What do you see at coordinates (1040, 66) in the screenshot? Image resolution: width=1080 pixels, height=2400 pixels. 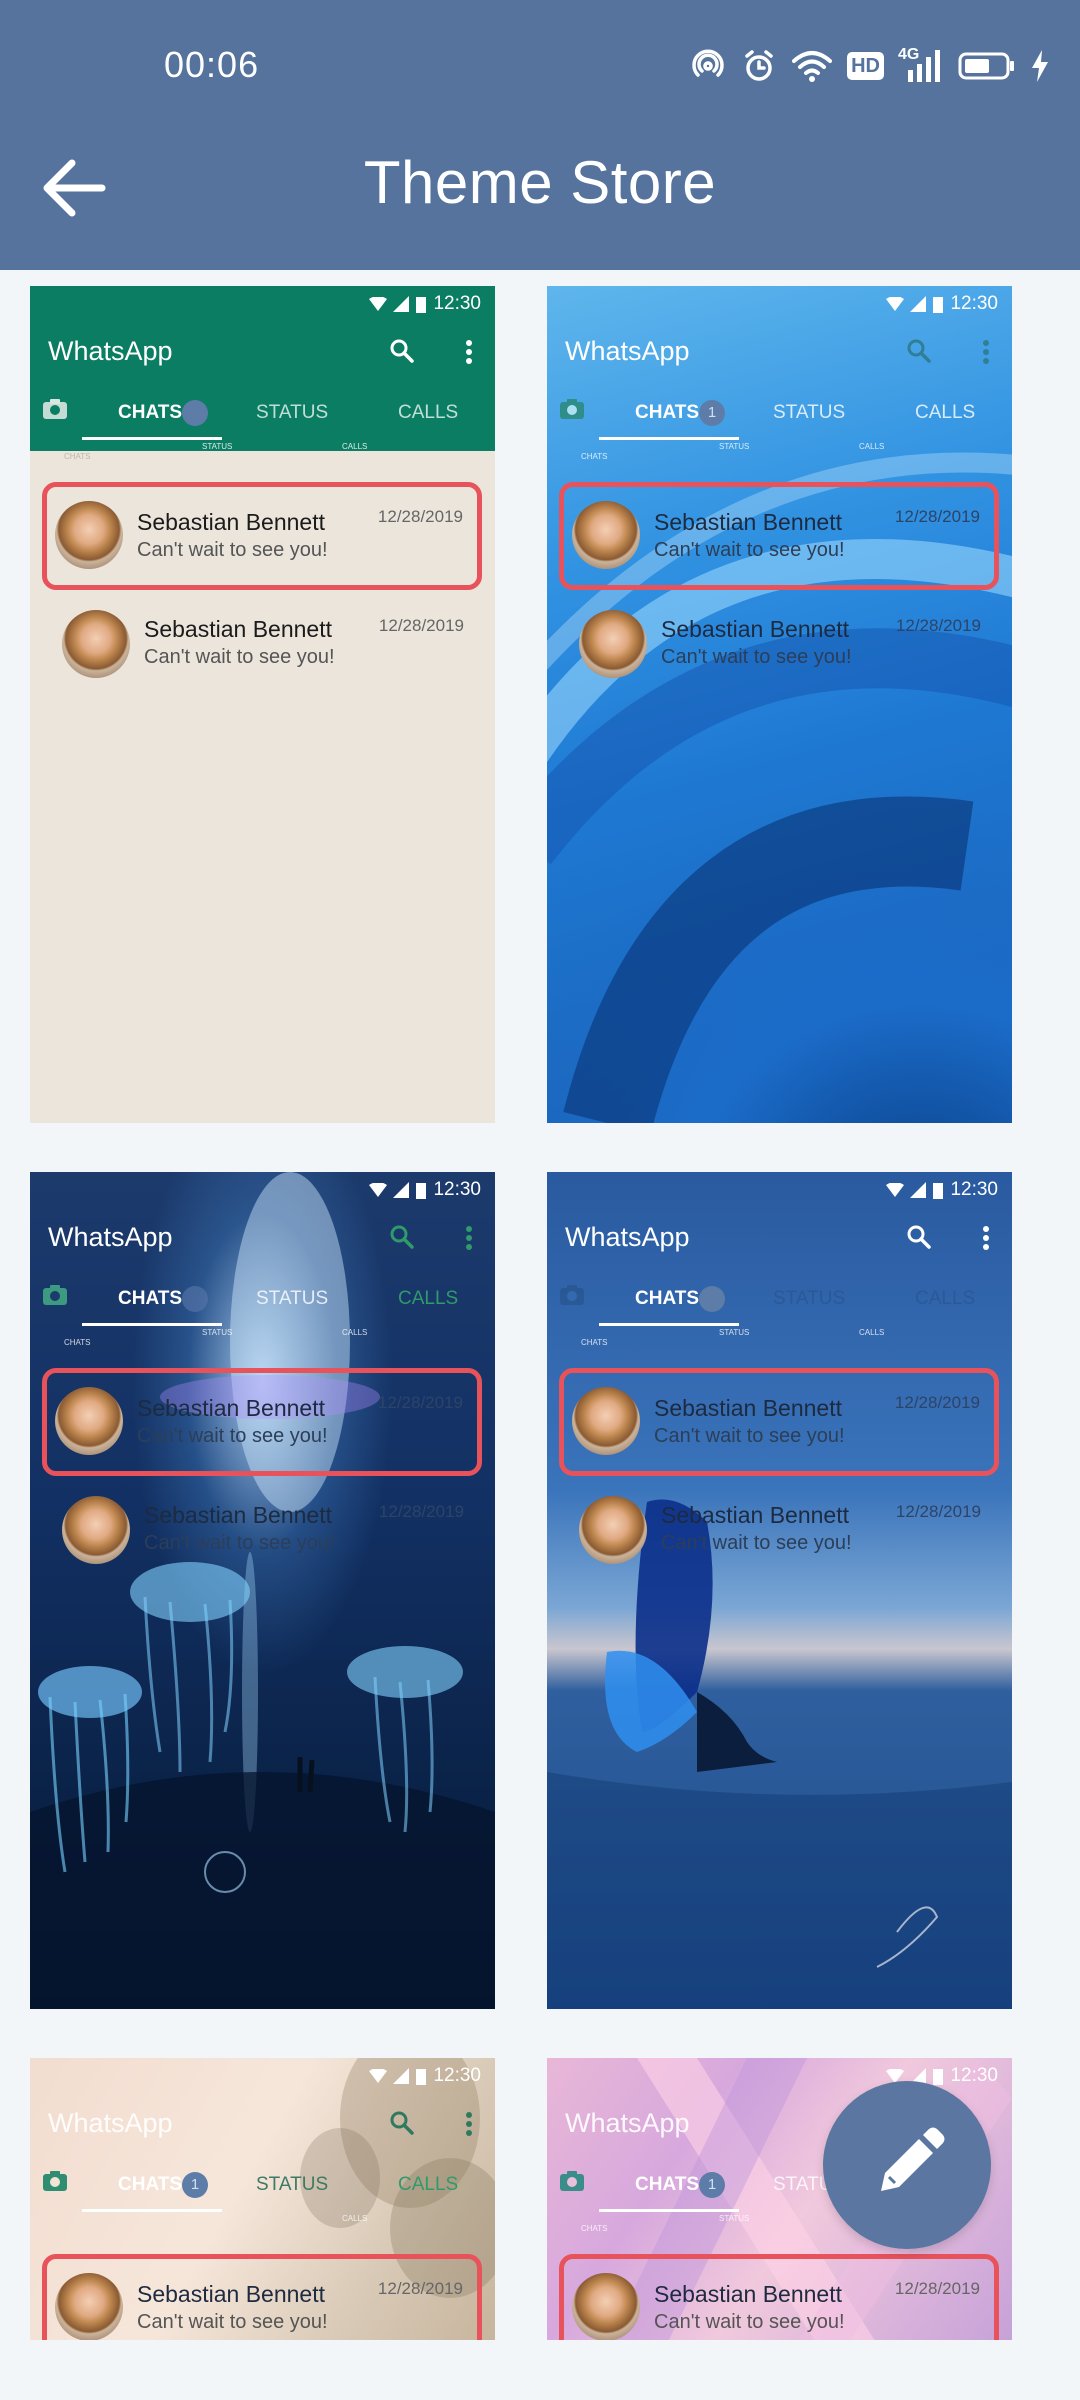 I see `charging-icon` at bounding box center [1040, 66].